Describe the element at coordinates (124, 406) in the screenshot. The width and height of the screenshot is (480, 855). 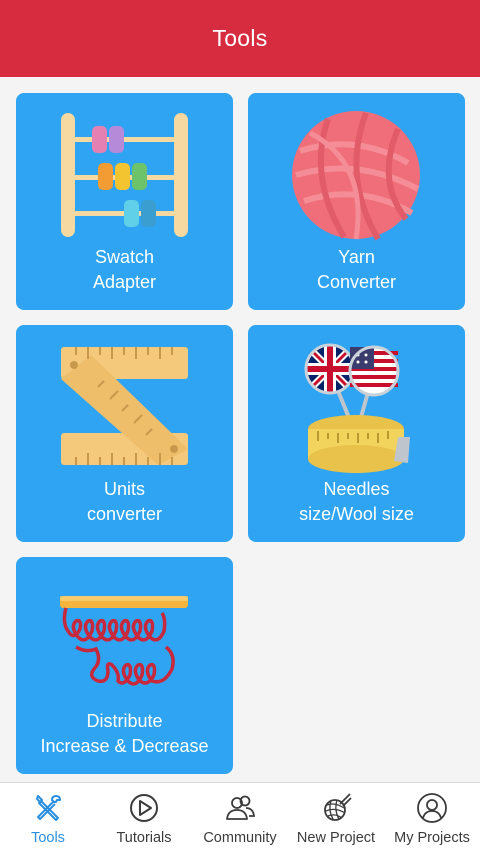
I see `folding-ruler-icon` at that location.